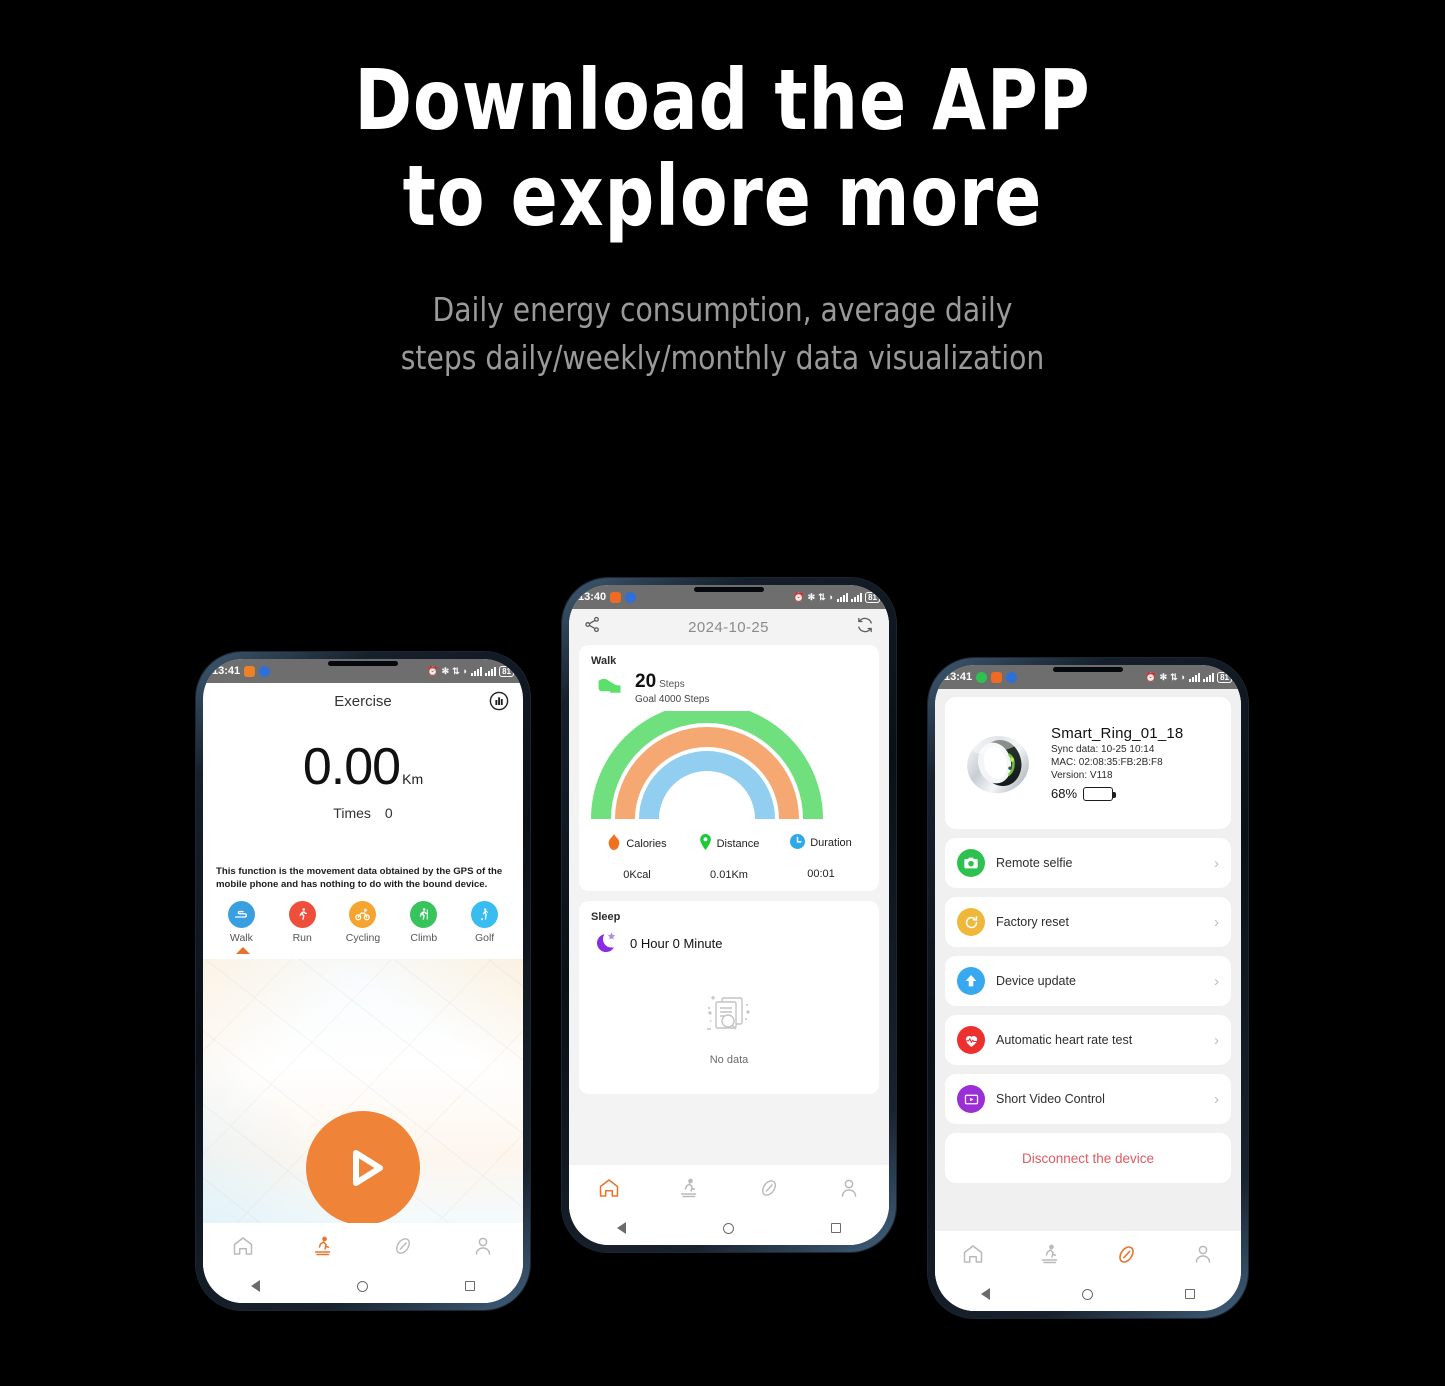 The image size is (1445, 1386). What do you see at coordinates (1088, 981) in the screenshot?
I see `menu-item-device-update: Device update ›` at bounding box center [1088, 981].